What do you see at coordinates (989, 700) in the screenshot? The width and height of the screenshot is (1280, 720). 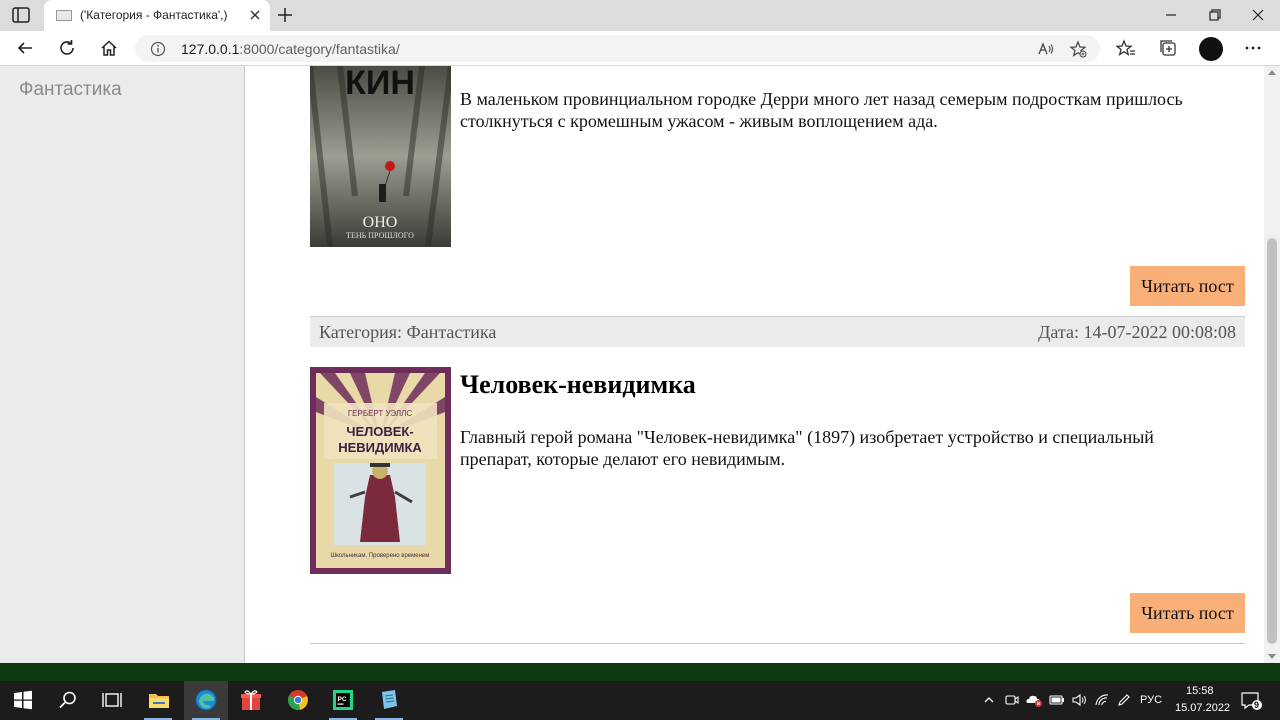 I see `show-hidden-icons-icon` at bounding box center [989, 700].